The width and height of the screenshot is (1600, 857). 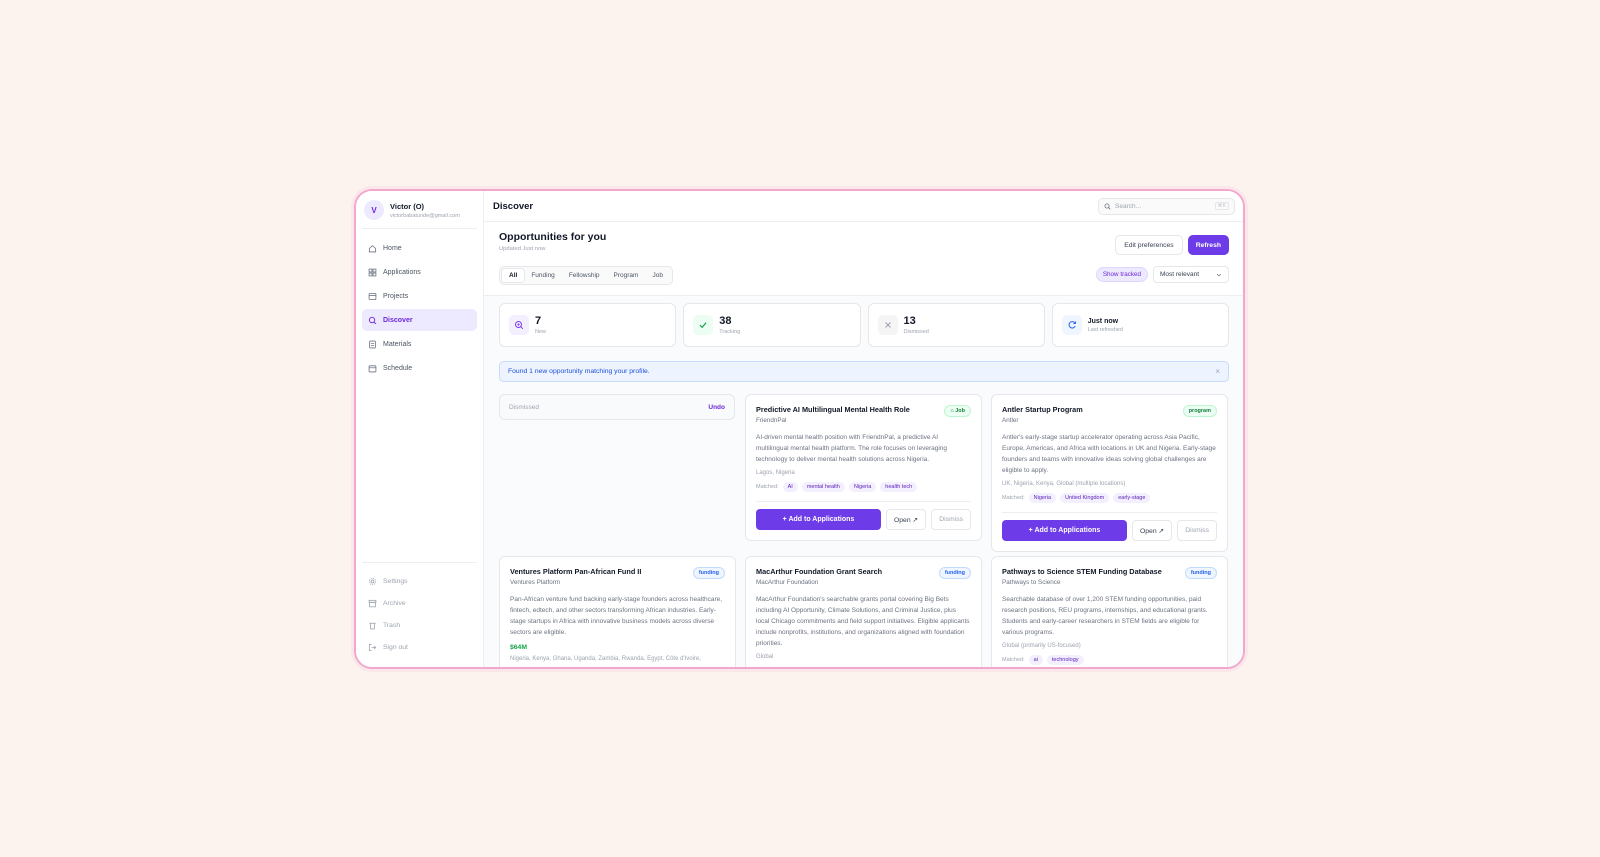 What do you see at coordinates (1035, 660) in the screenshot?
I see `tag: ai` at bounding box center [1035, 660].